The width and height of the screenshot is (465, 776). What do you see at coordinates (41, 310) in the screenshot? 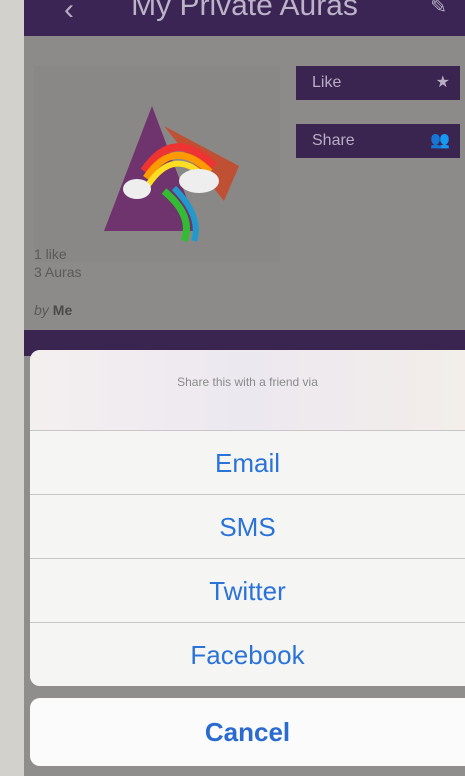
I see `author-prefix: by` at bounding box center [41, 310].